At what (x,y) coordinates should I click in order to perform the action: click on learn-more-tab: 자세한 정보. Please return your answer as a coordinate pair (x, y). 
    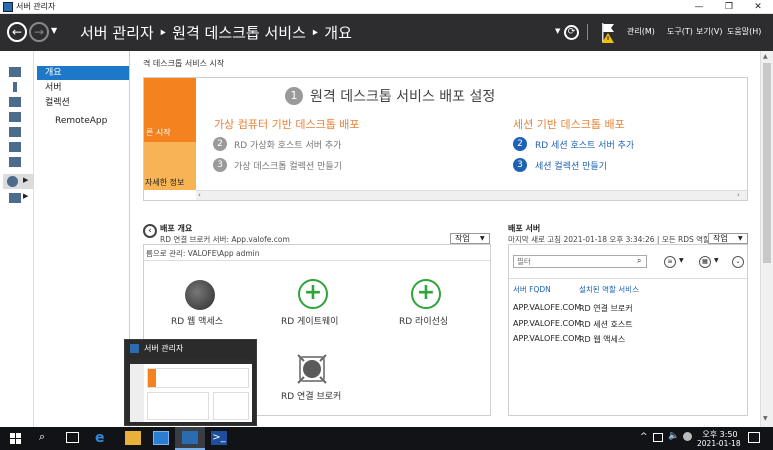
    Looking at the image, I should click on (170, 166).